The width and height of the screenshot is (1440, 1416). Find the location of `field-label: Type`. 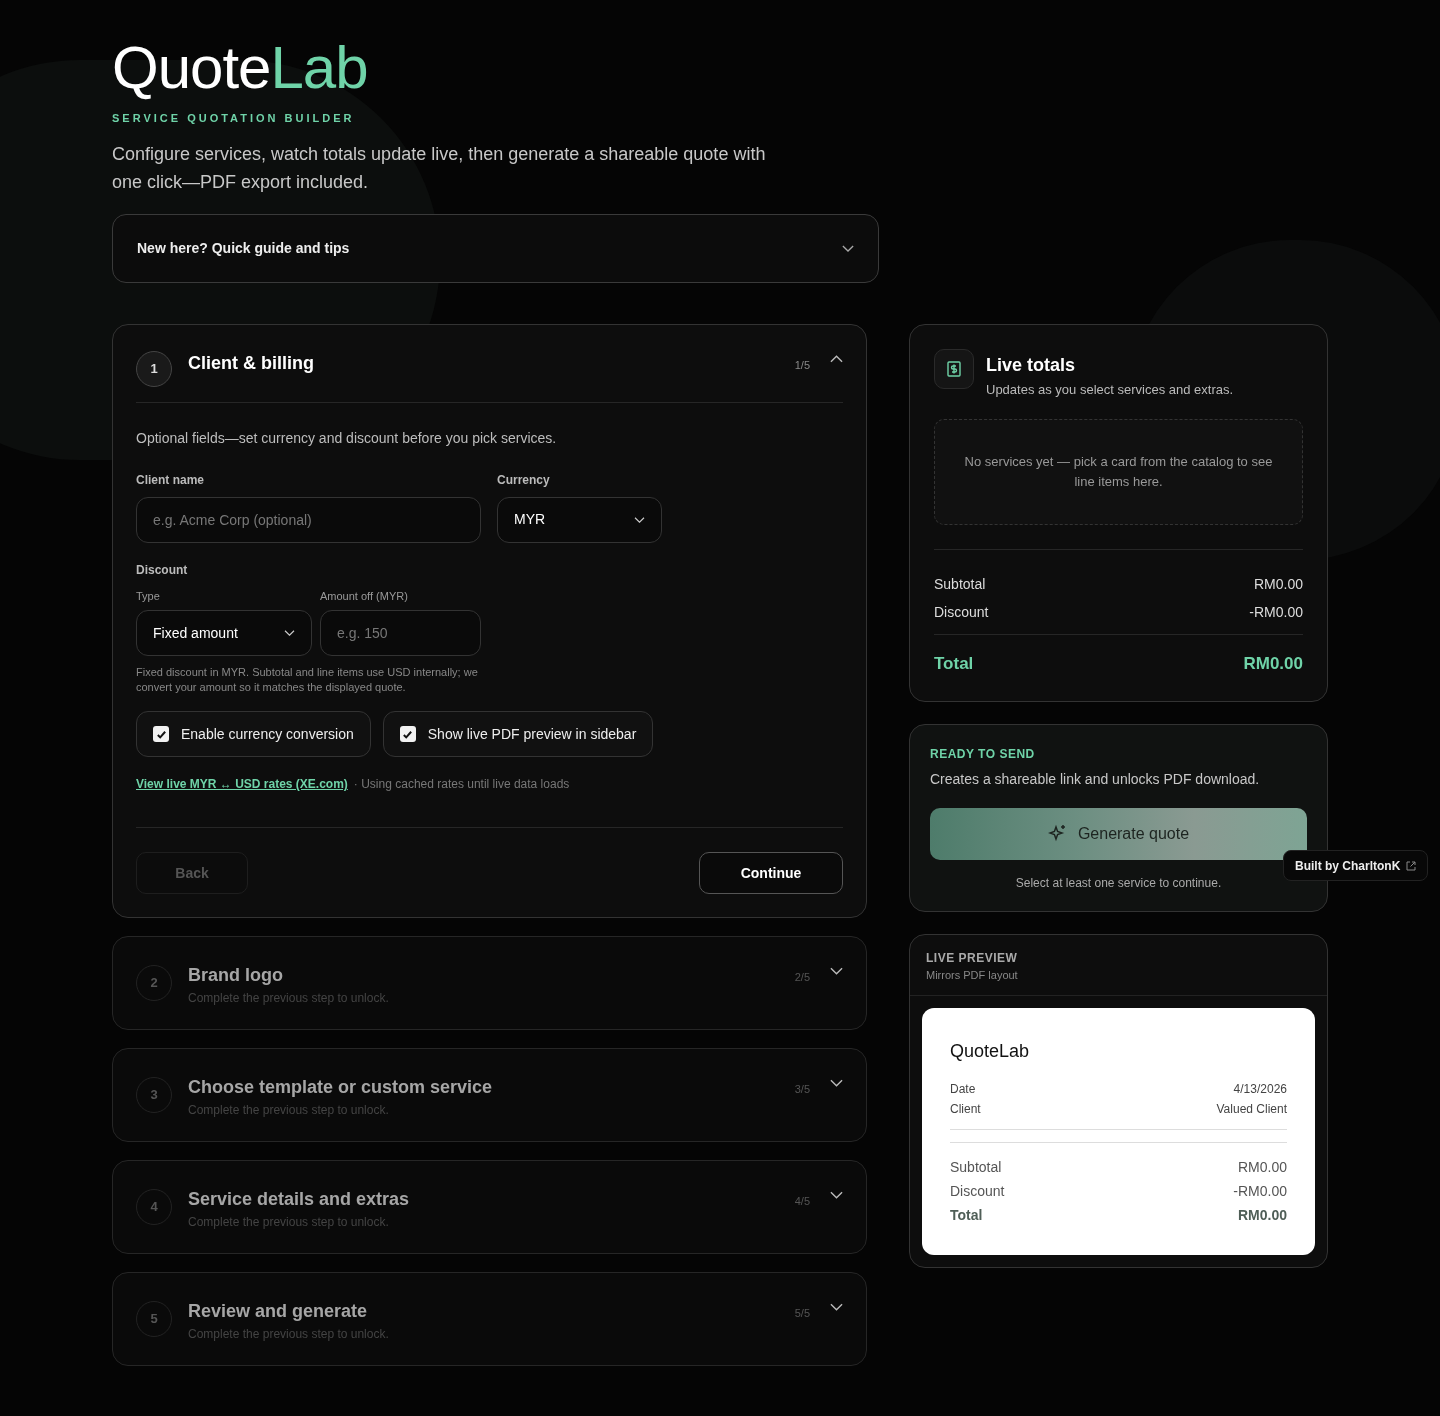

field-label: Type is located at coordinates (148, 596).